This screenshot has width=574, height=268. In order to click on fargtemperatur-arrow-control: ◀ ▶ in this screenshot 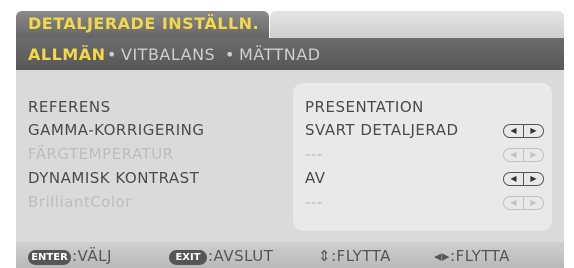, I will do `click(523, 155)`.